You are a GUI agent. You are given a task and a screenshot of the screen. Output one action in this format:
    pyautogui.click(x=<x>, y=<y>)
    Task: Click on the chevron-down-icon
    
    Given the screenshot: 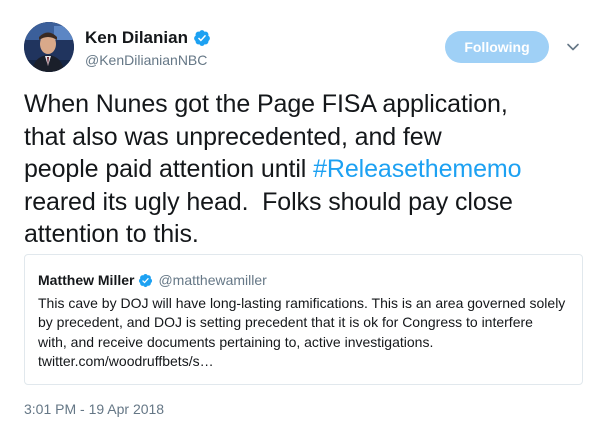 What is the action you would take?
    pyautogui.click(x=573, y=47)
    